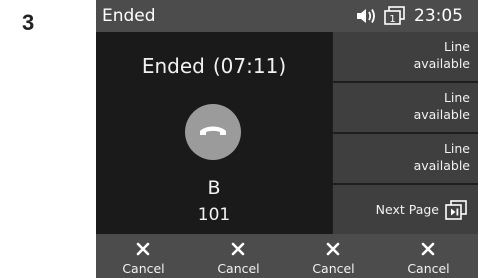 This screenshot has height=278, width=480. What do you see at coordinates (287, 16) in the screenshot?
I see `status-bar: Ended 1 23:05` at bounding box center [287, 16].